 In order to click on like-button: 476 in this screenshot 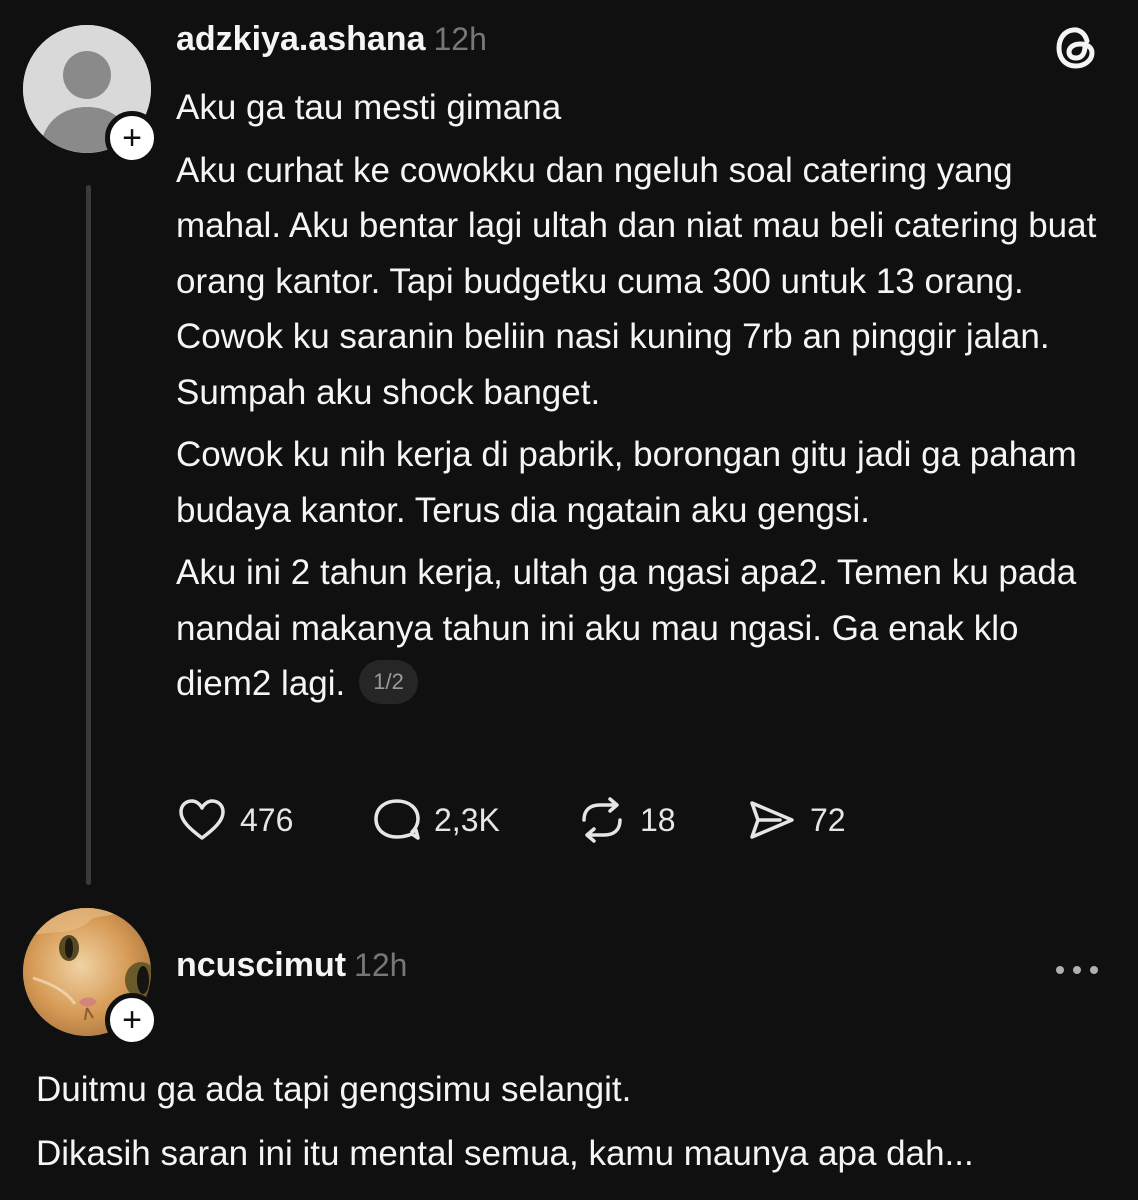, I will do `click(274, 820)`.